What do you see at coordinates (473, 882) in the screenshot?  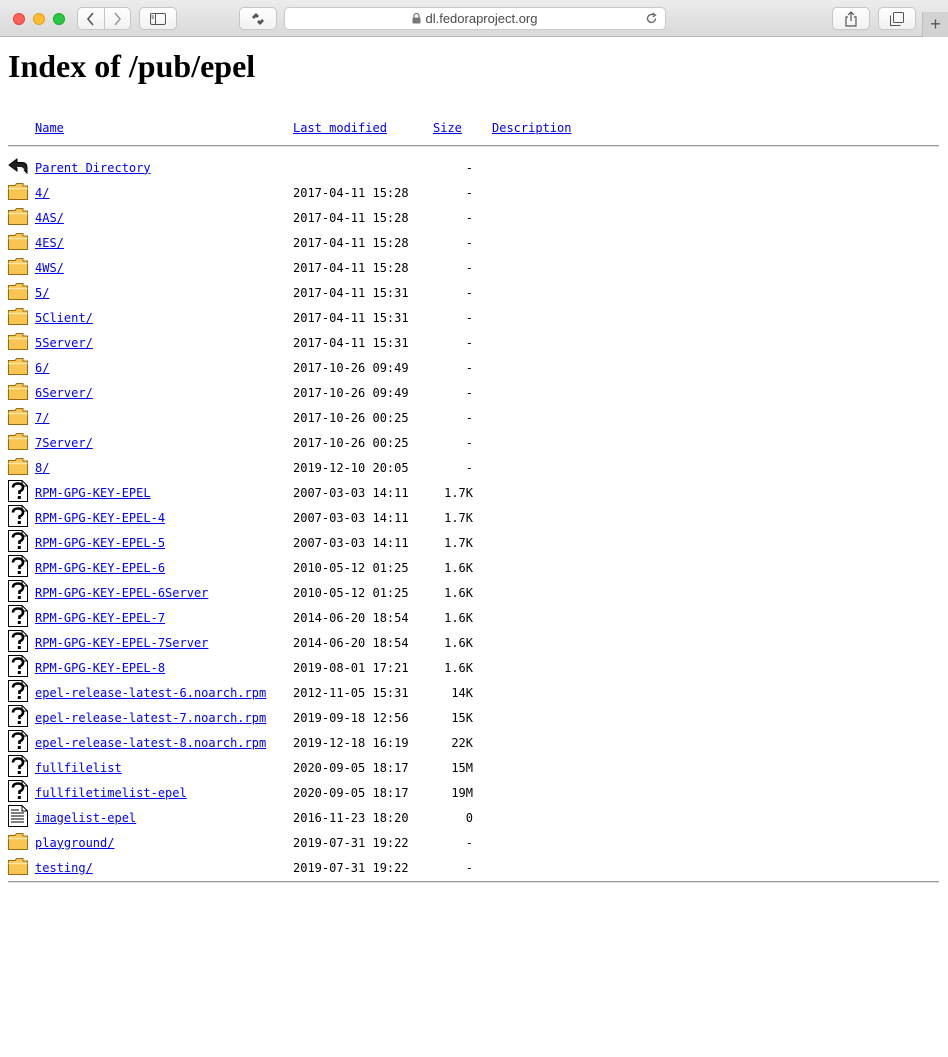 I see `footer-divider` at bounding box center [473, 882].